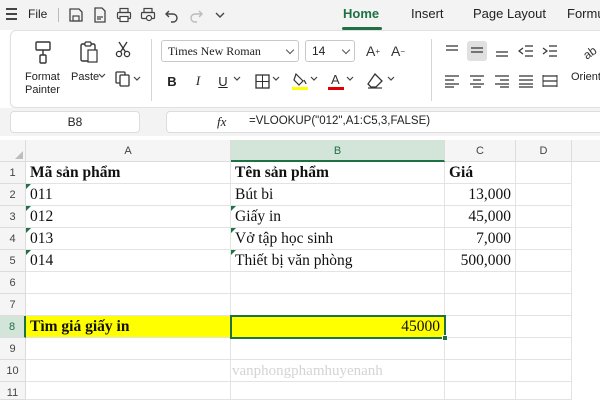 Image resolution: width=600 pixels, height=400 pixels. What do you see at coordinates (42, 84) in the screenshot?
I see `format-painter-label: Format Painter` at bounding box center [42, 84].